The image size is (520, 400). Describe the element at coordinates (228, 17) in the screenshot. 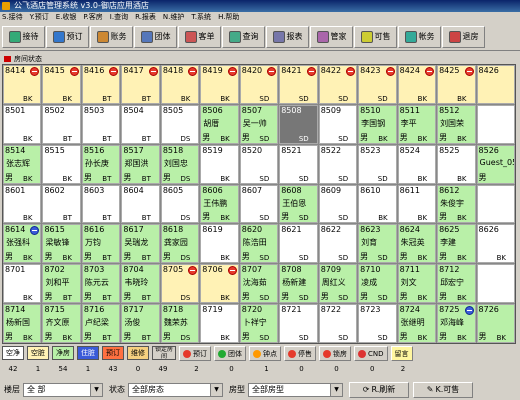

I see `menu-item-8: H.帮助` at that location.